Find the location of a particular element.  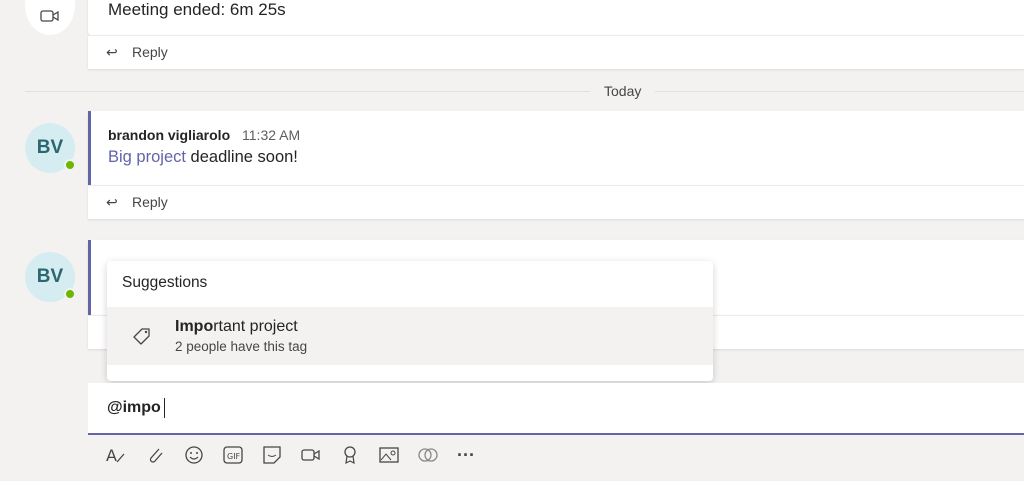

suggestion-match: Impo is located at coordinates (194, 326).